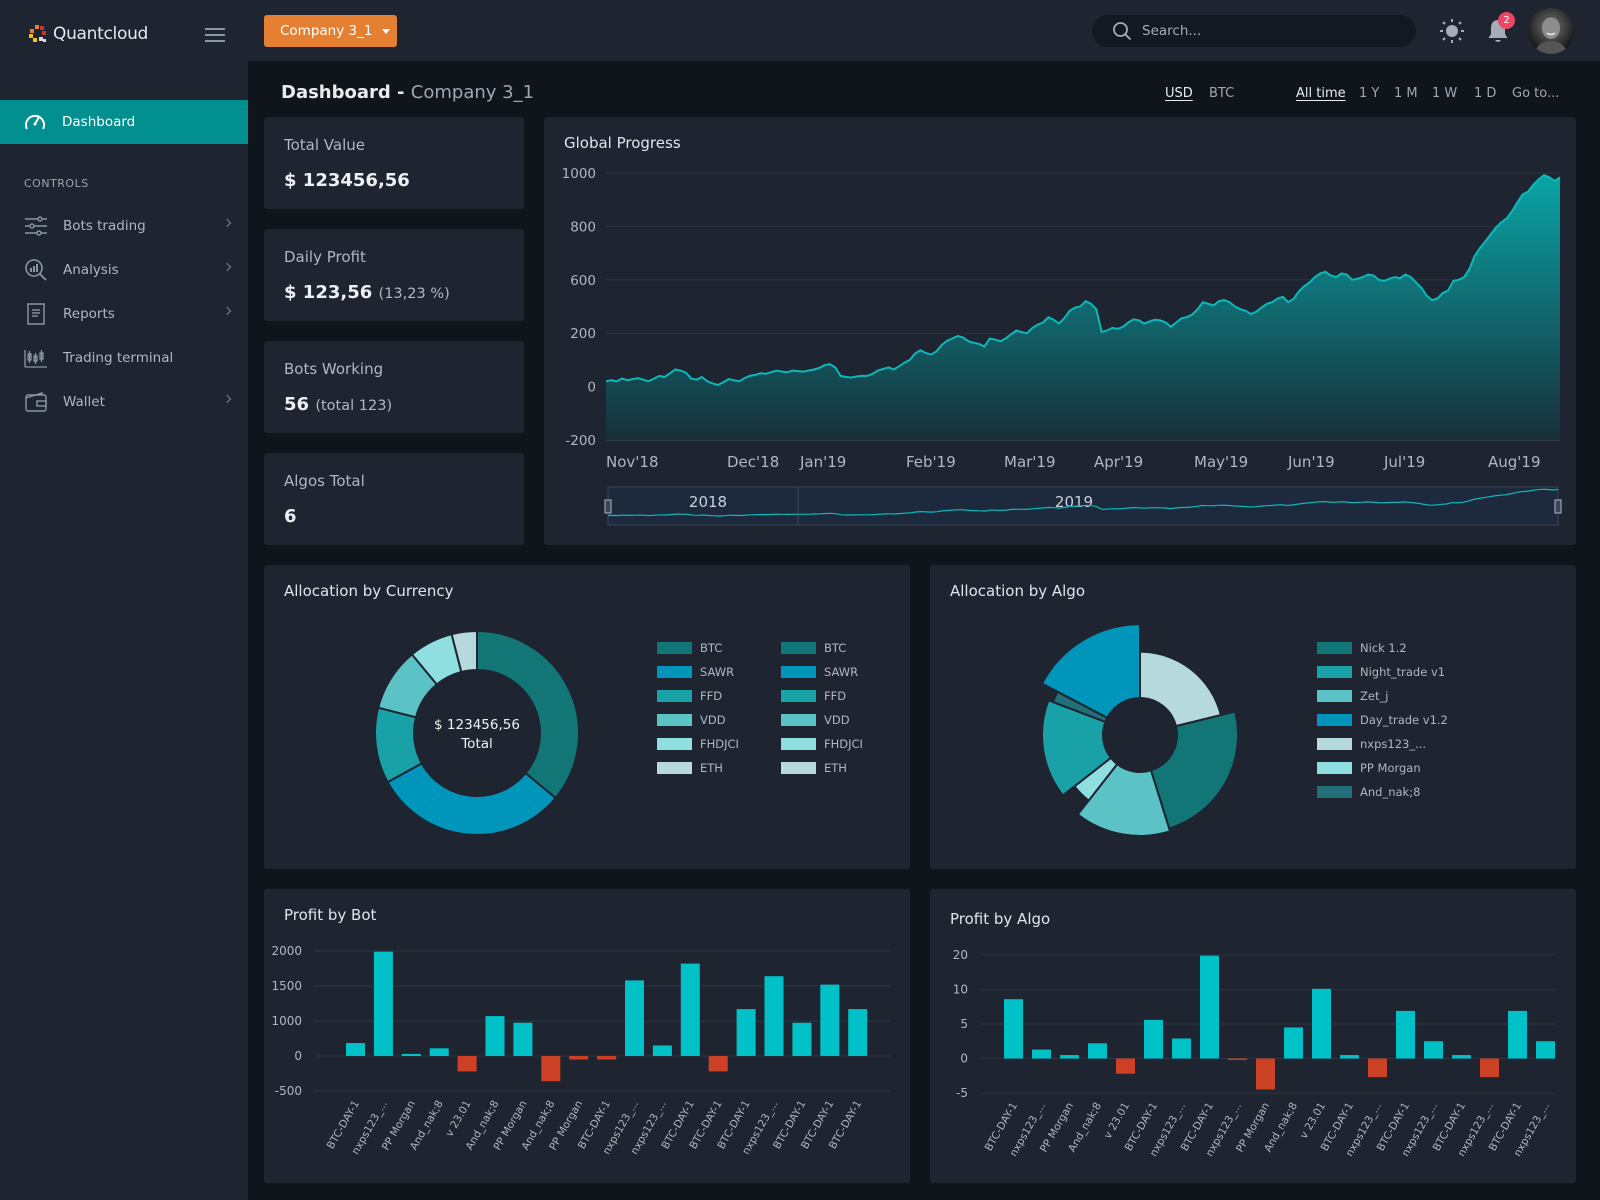 The height and width of the screenshot is (1200, 1600). Describe the element at coordinates (719, 744) in the screenshot. I see `legend-label: FHDJCI` at that location.